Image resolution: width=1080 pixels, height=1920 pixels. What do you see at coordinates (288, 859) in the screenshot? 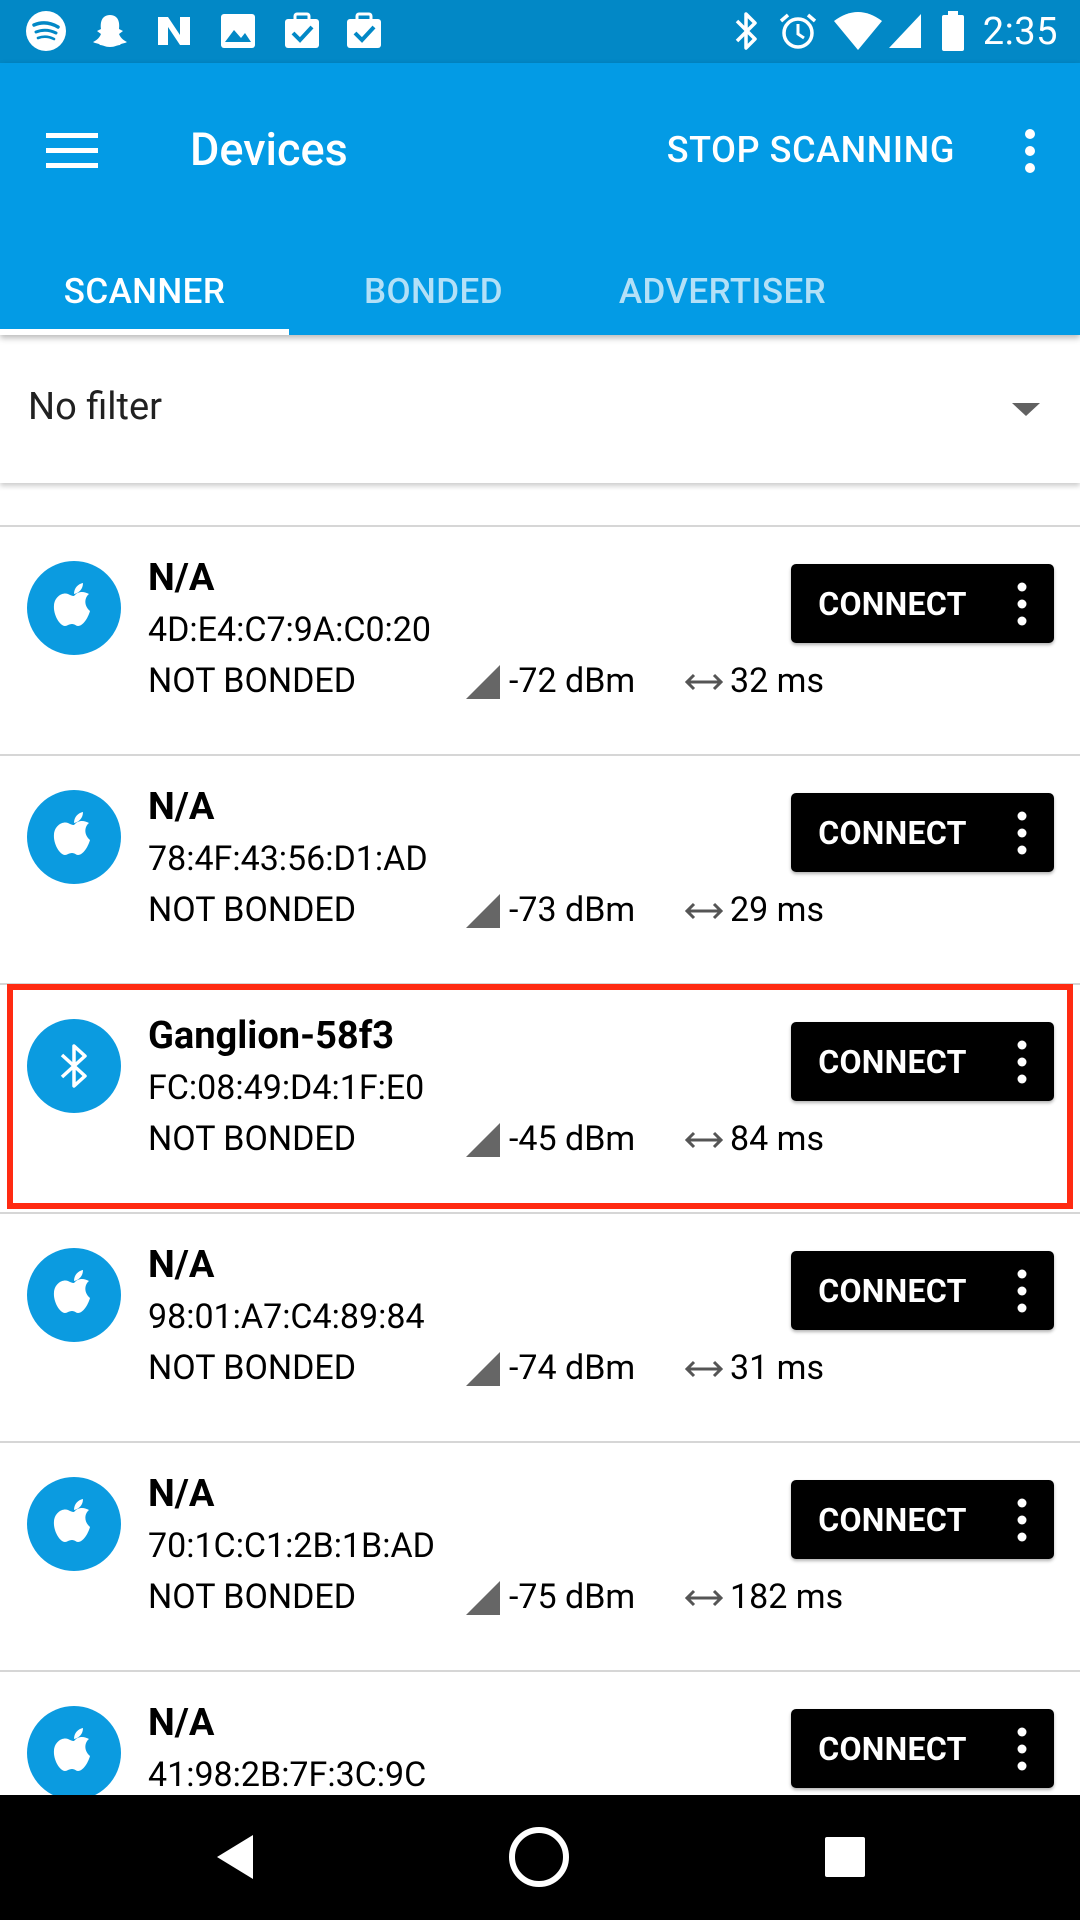
I see `device-address: 78:4F:43:56:D1:AD` at bounding box center [288, 859].